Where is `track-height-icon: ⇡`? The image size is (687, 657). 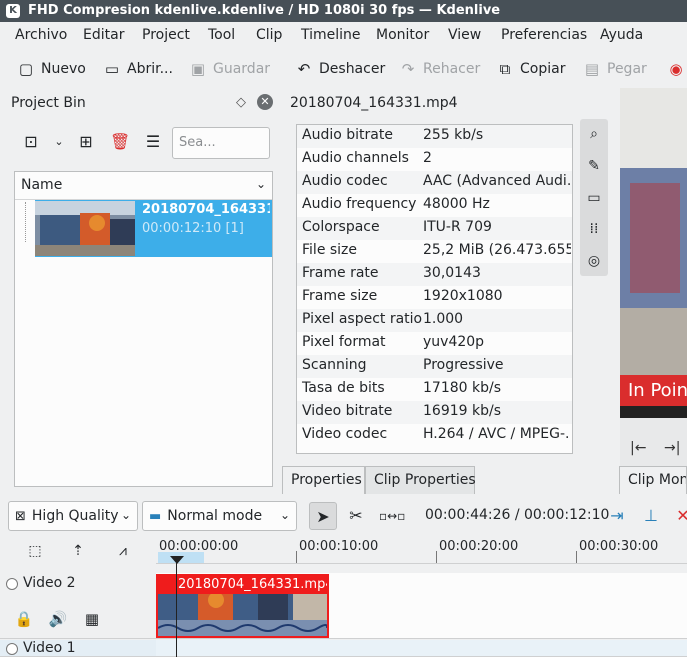
track-height-icon: ⇡ is located at coordinates (78, 553).